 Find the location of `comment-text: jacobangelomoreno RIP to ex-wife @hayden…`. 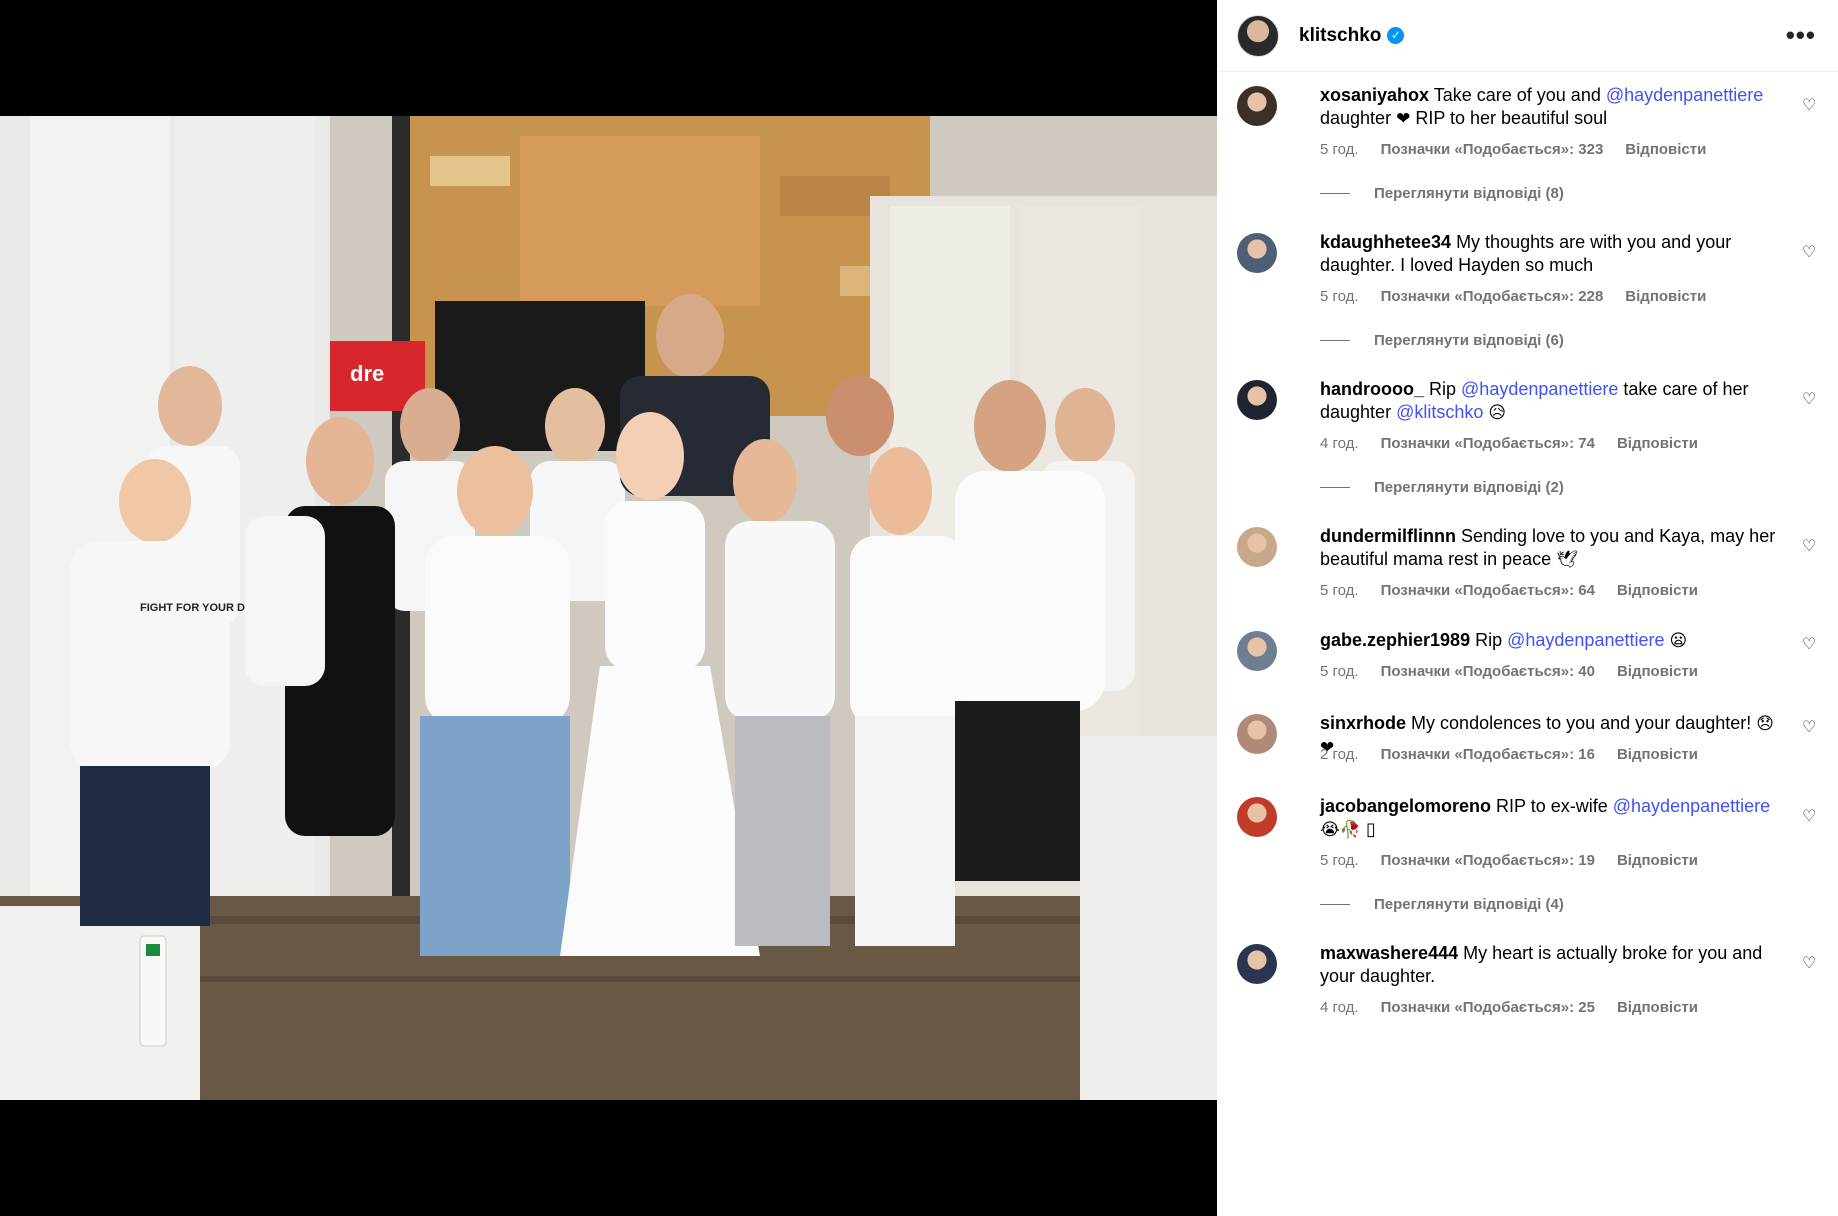

comment-text: jacobangelomoreno RIP to ex-wife @hayden… is located at coordinates (1550, 818).